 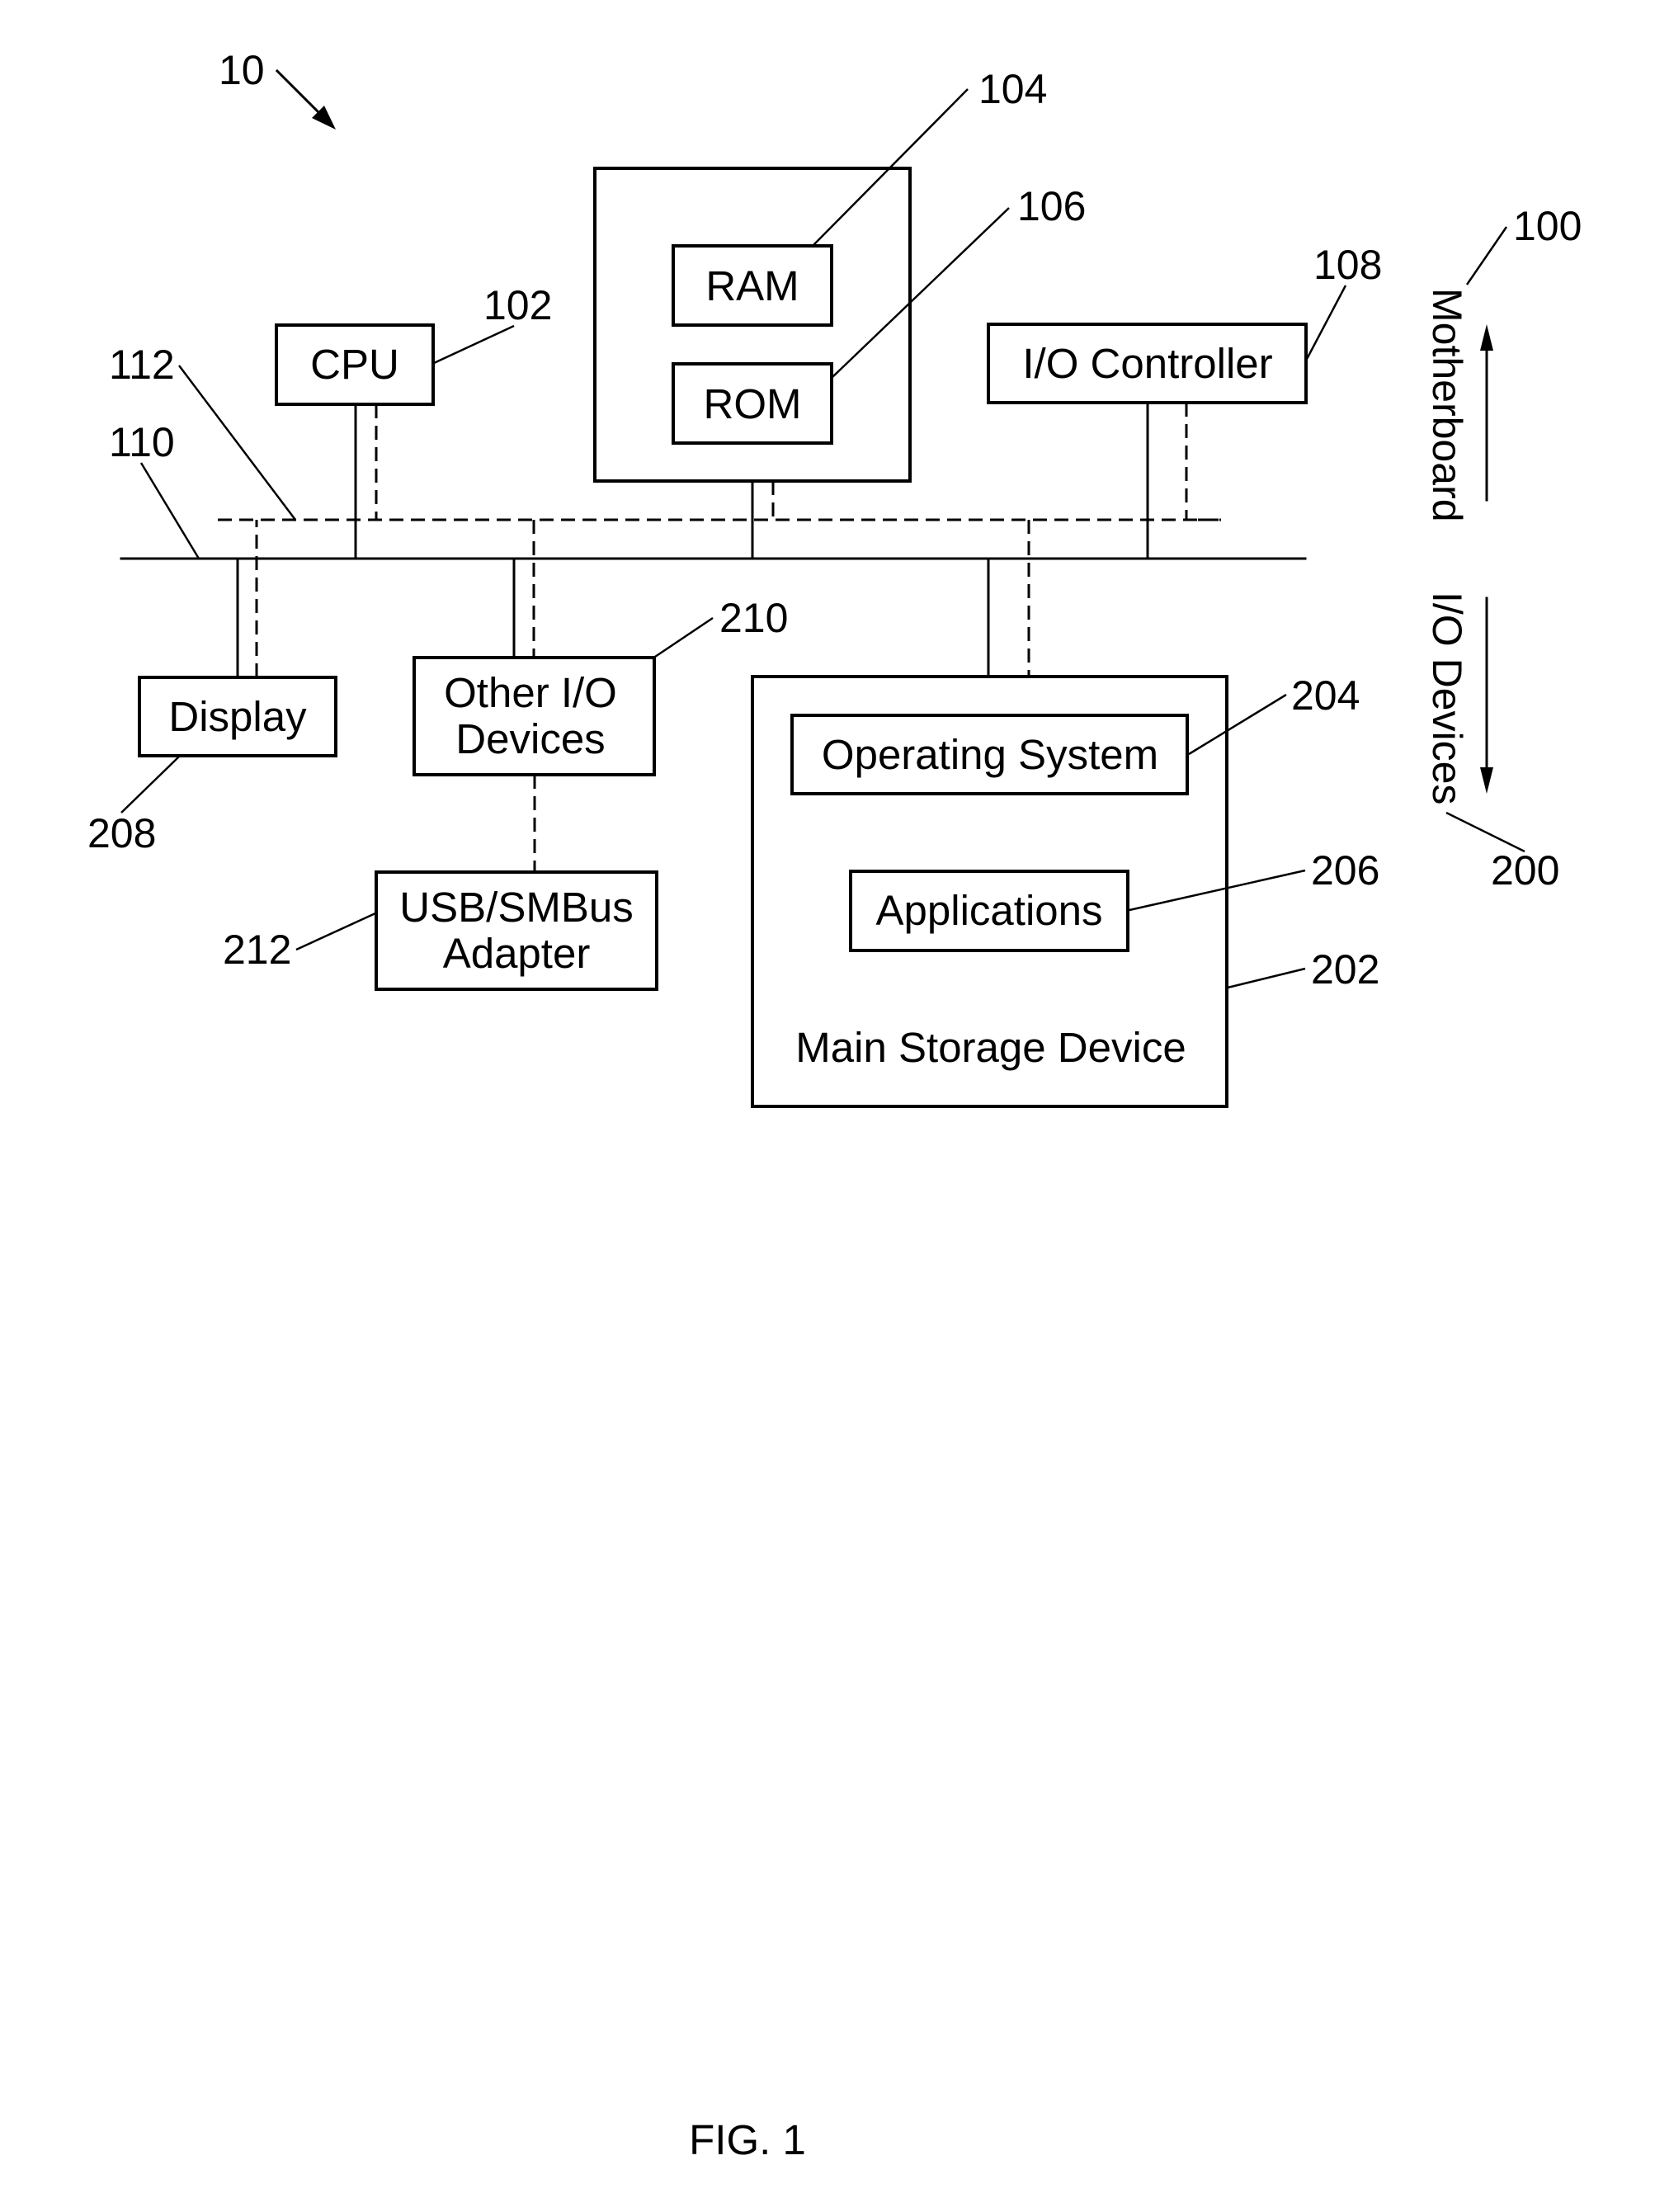 What do you see at coordinates (1325, 323) in the screenshot?
I see `io-controller-leader-line` at bounding box center [1325, 323].